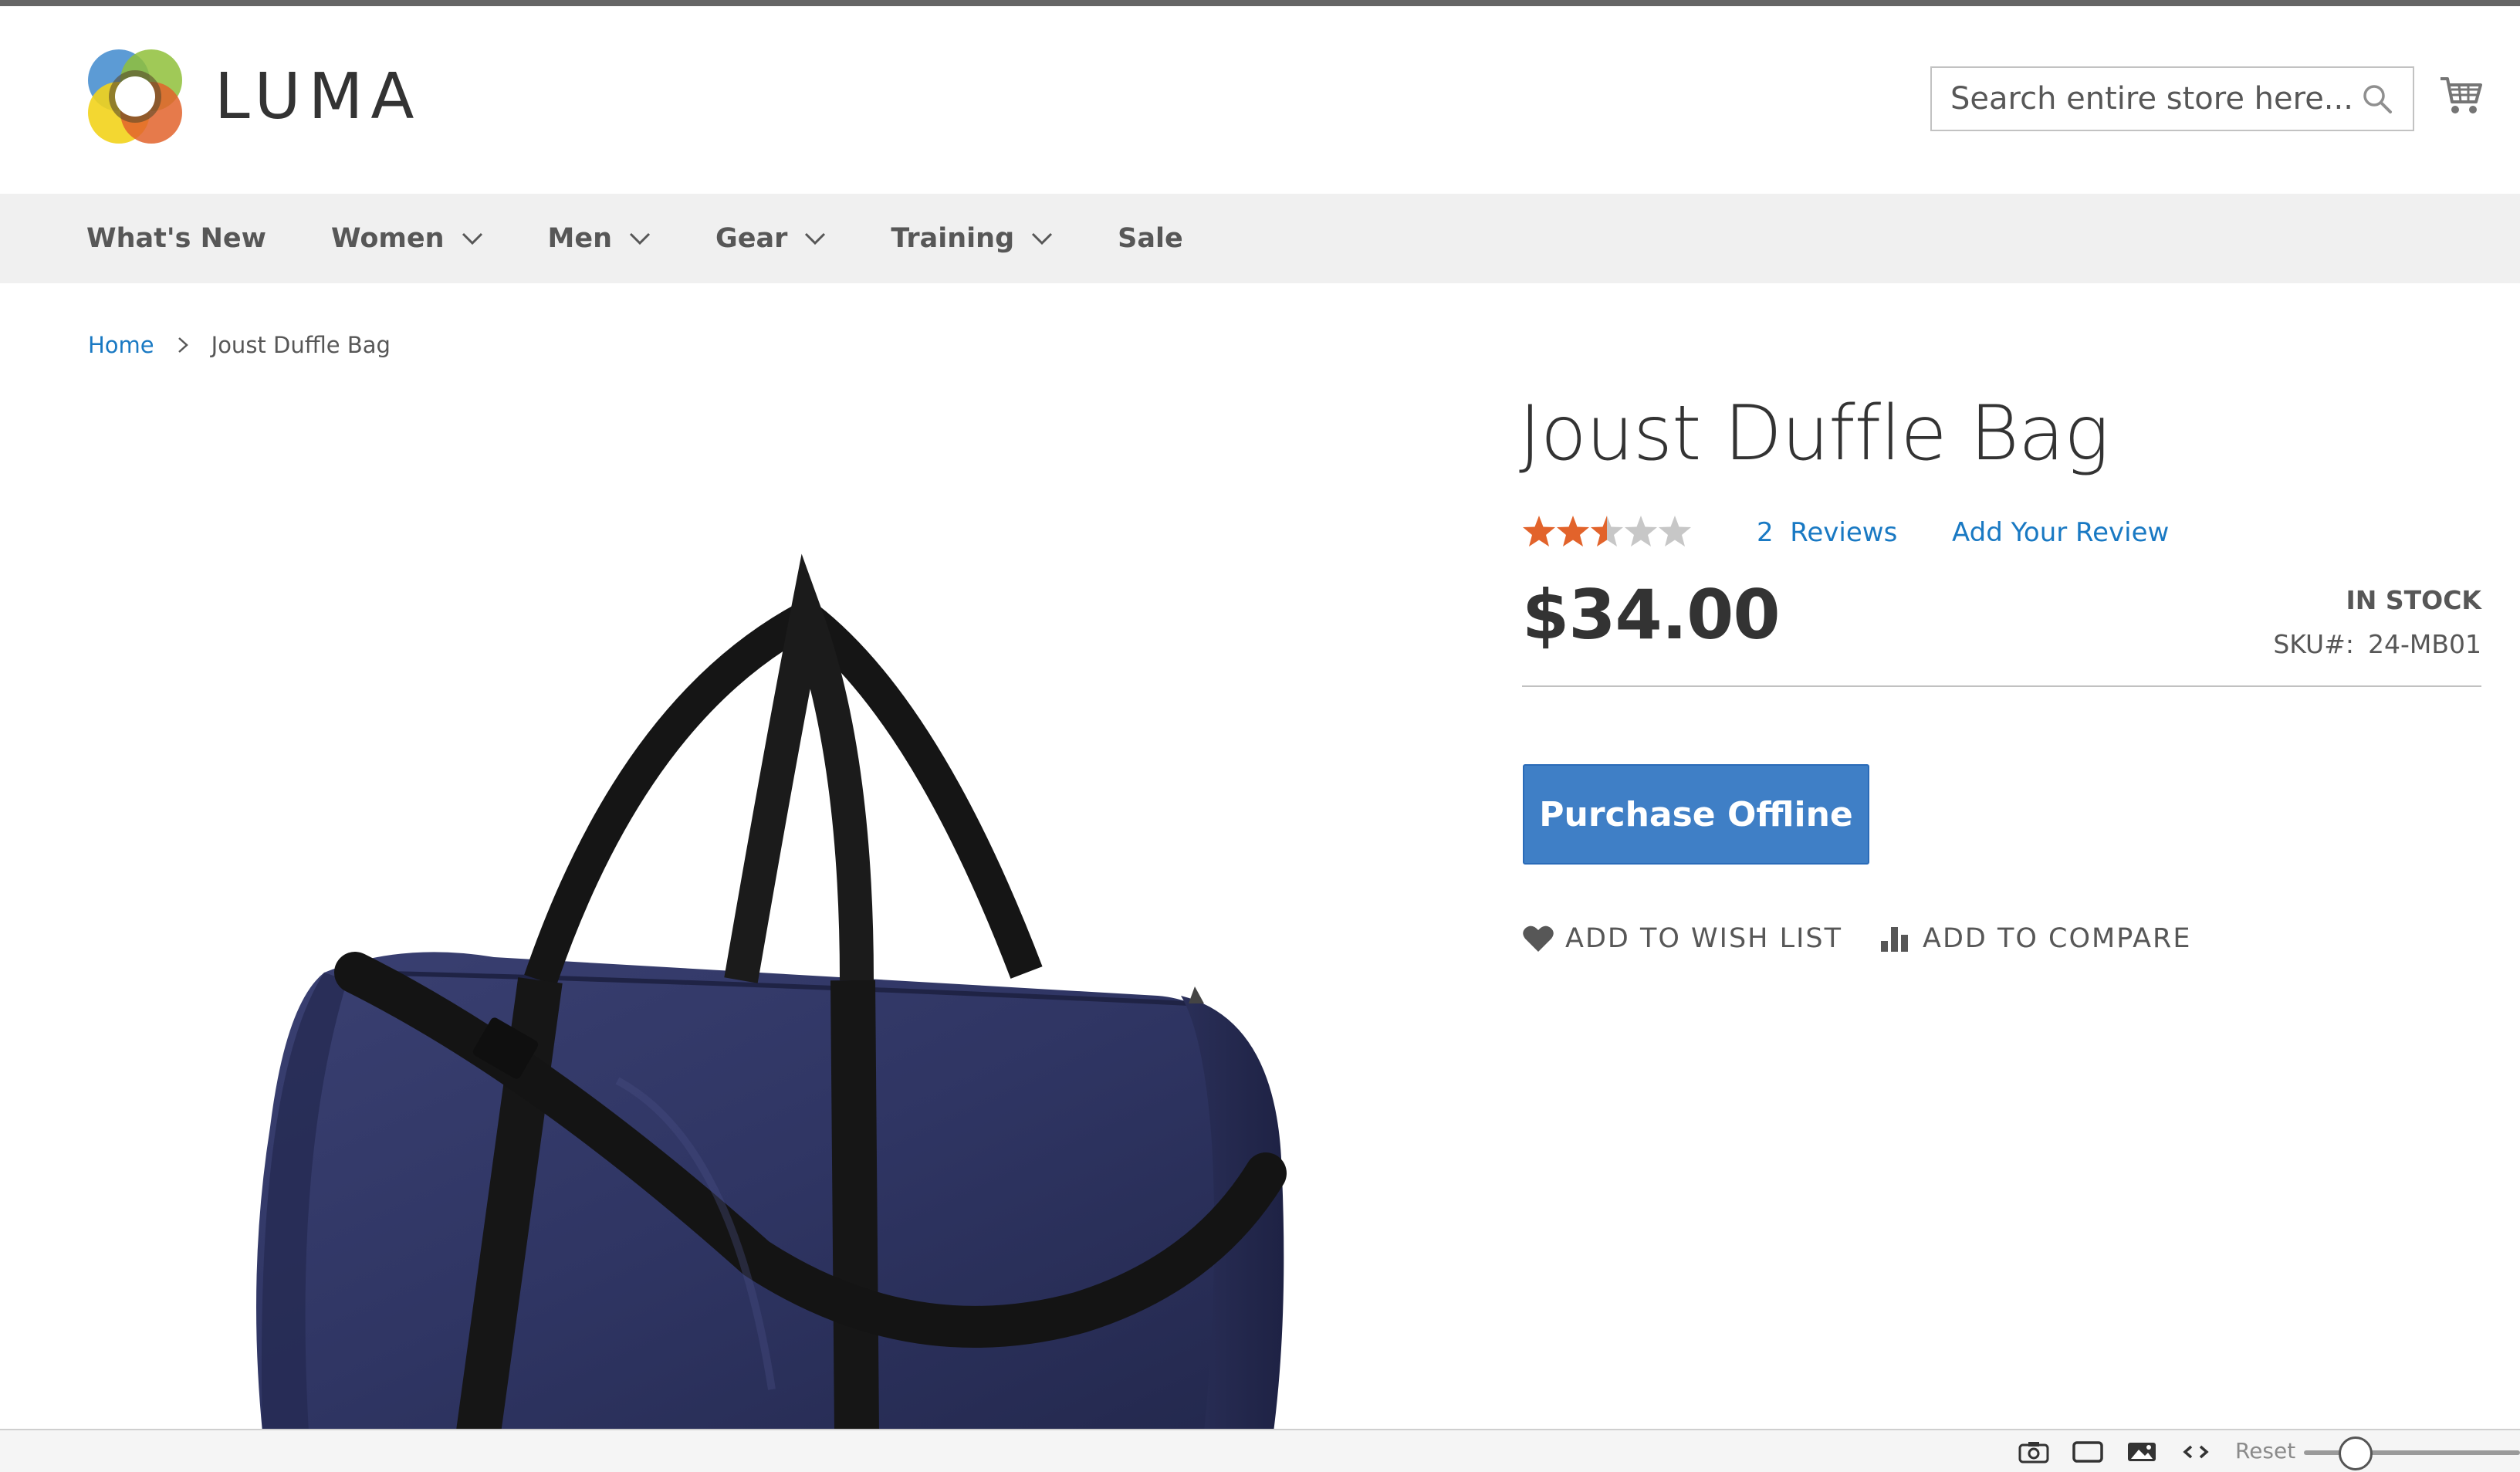 Image resolution: width=2520 pixels, height=1472 pixels. I want to click on nav-item-label: Training, so click(953, 239).